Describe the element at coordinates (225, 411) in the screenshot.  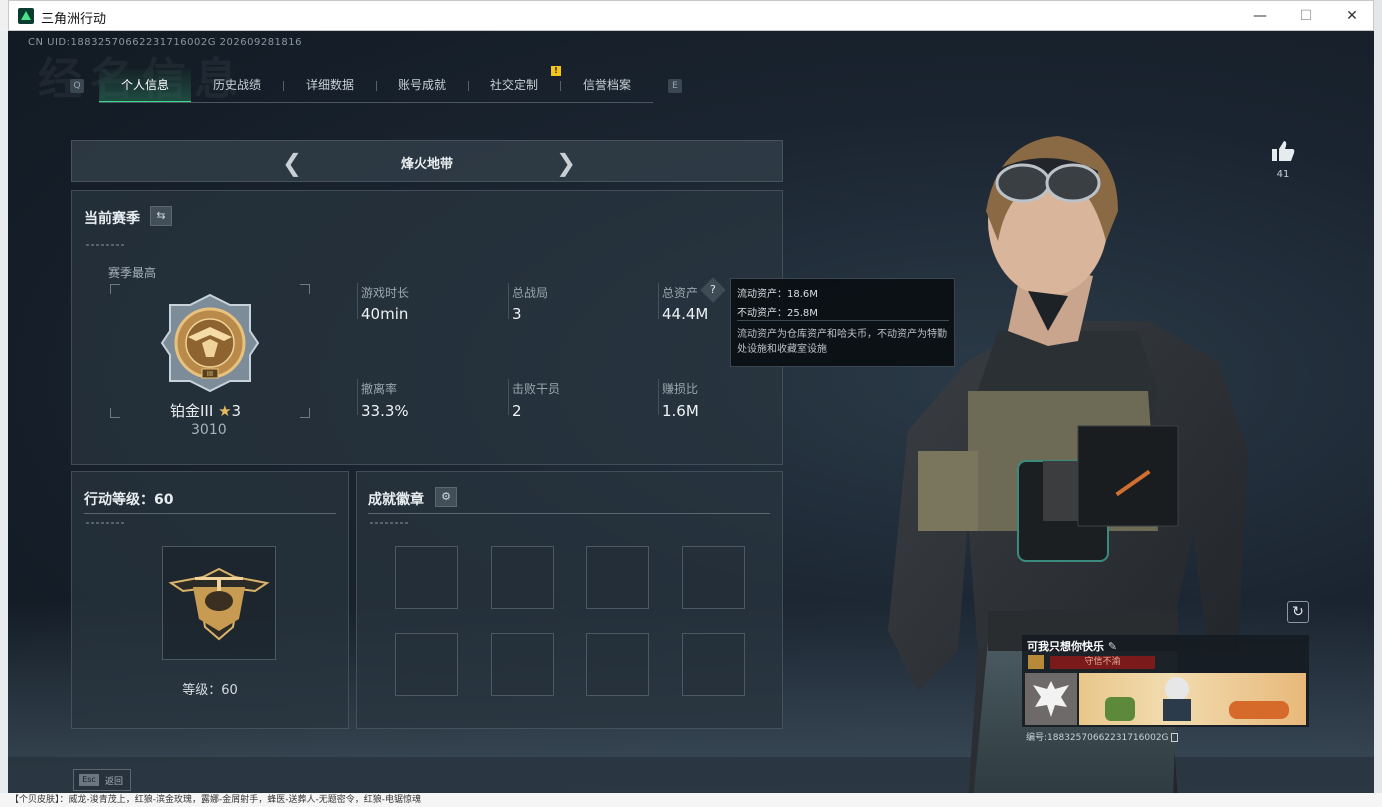
I see `star-icon: ★` at that location.